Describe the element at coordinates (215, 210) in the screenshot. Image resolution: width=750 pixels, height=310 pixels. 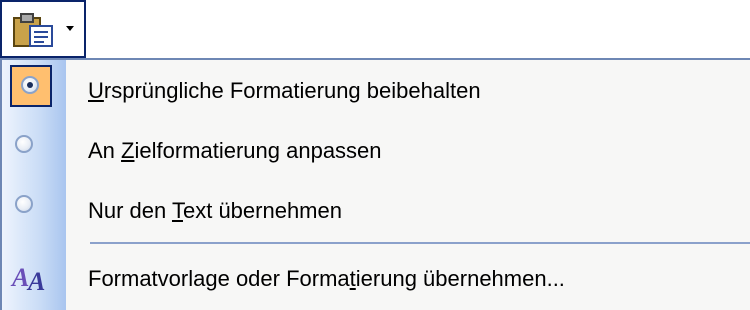
I see `menu-item-label: Nur den Text übernehmen` at that location.